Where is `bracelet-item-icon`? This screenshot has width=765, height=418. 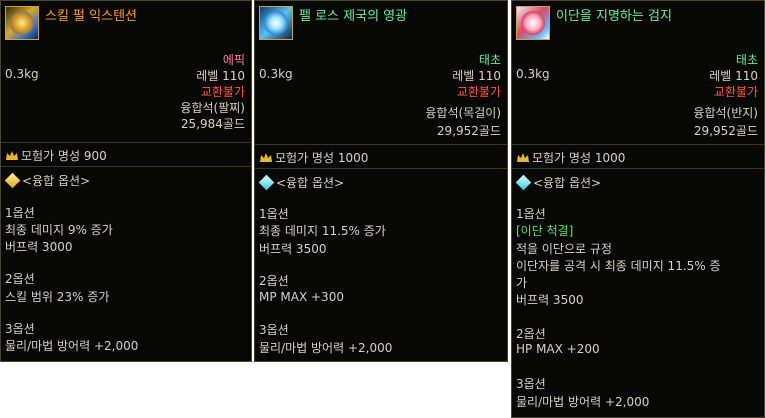
bracelet-item-icon is located at coordinates (22, 23).